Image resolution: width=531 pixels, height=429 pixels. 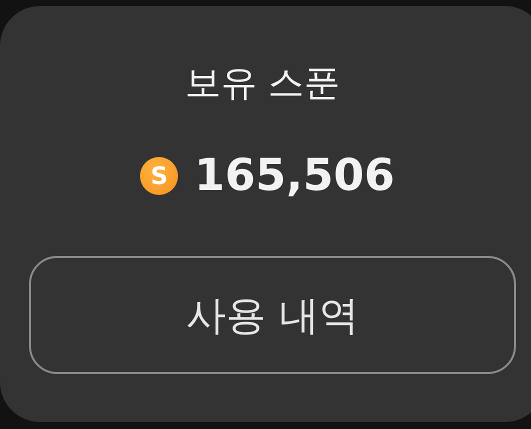 I want to click on coin-icon: S, so click(x=159, y=176).